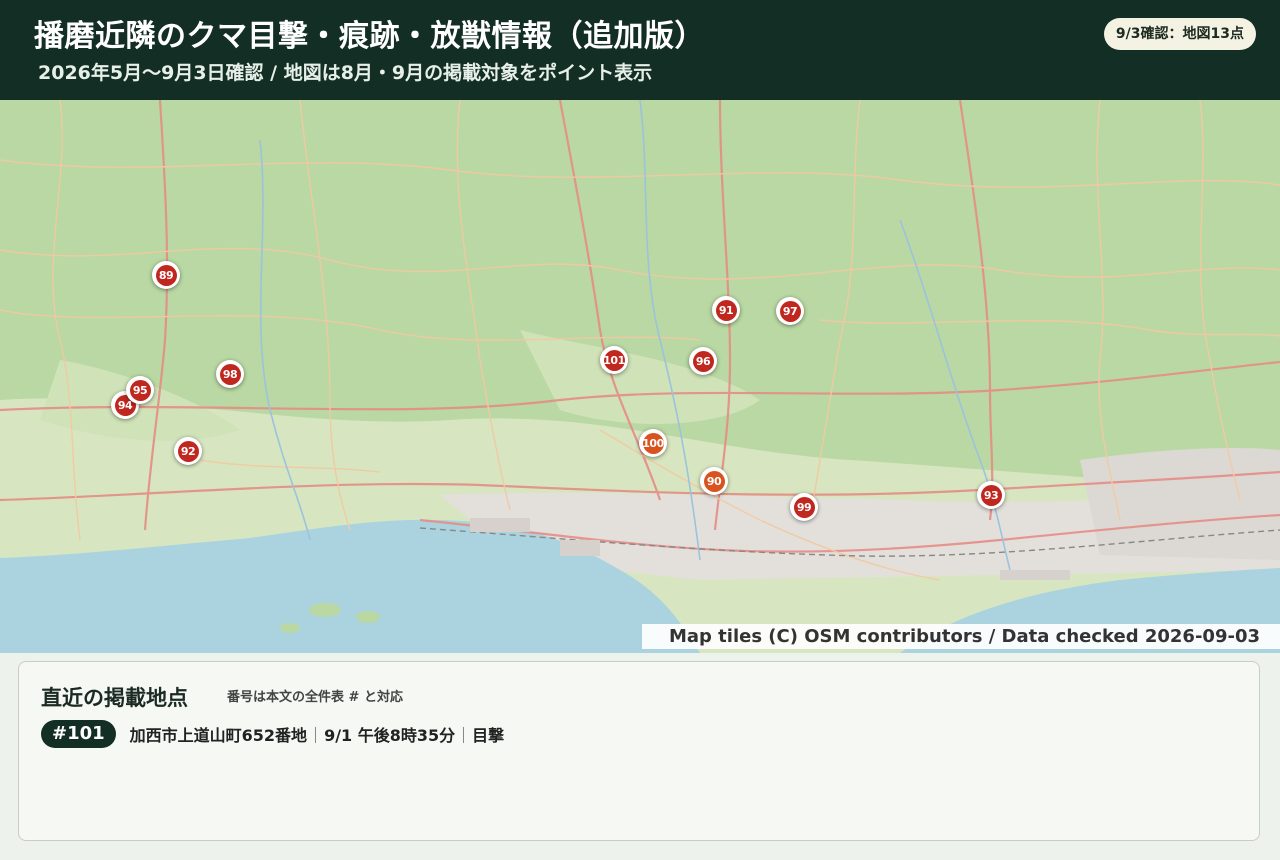  I want to click on entry-place: 加西市上道山町652番地, so click(218, 735).